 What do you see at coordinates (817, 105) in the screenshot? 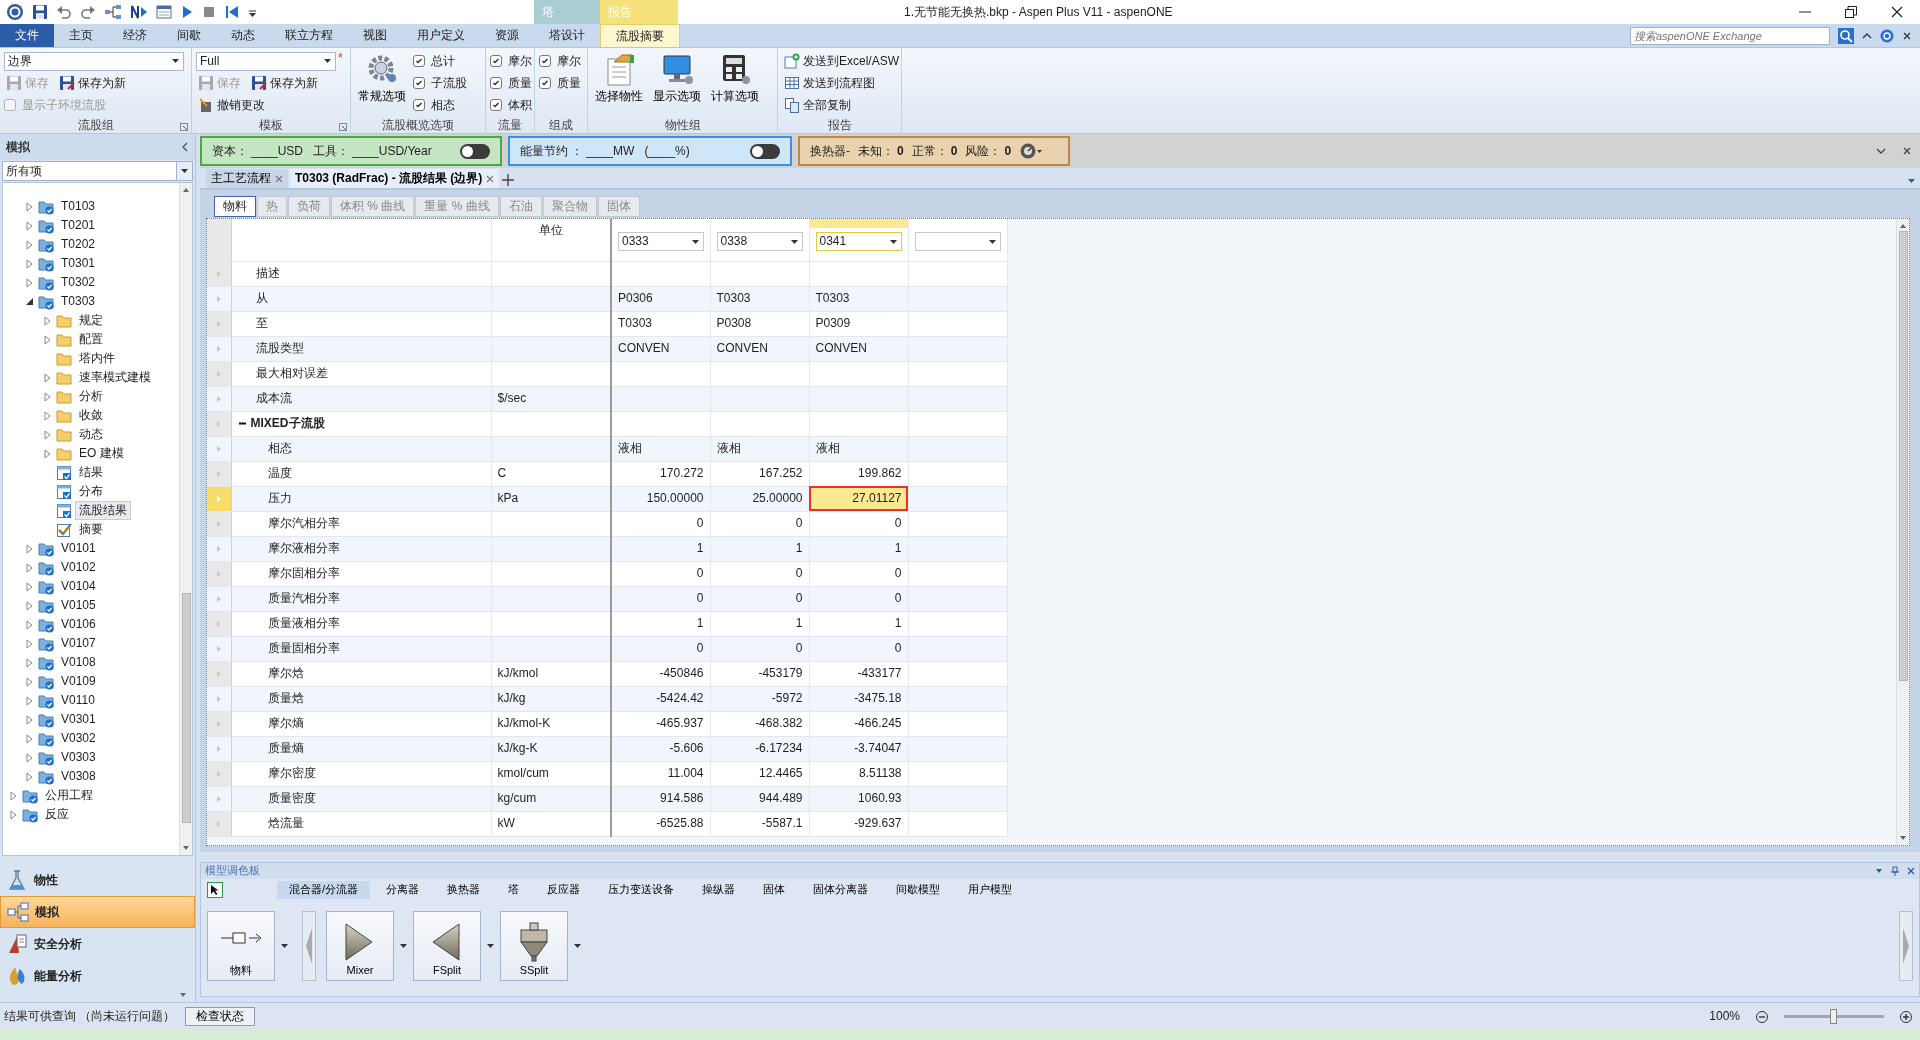
I see `ribbon-button: 全部复制` at bounding box center [817, 105].